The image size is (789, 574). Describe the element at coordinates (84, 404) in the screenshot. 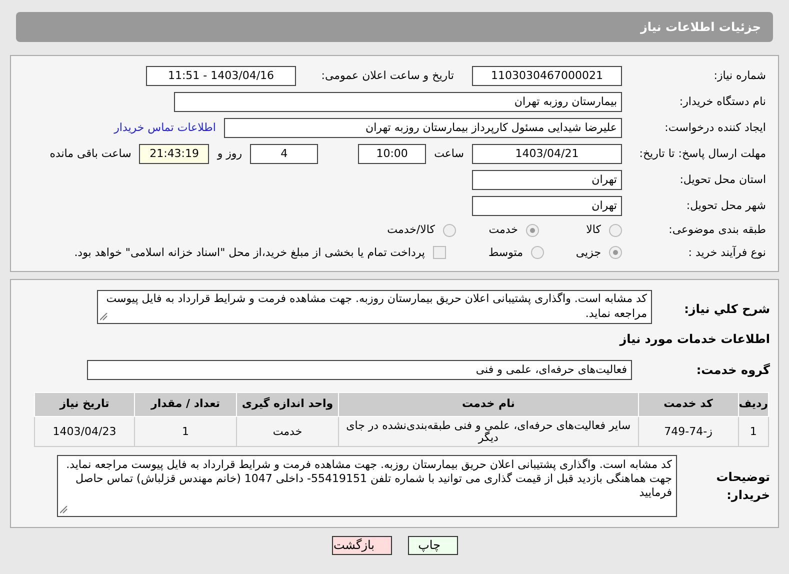

I see `column-header: تاریخ نیاز` at that location.